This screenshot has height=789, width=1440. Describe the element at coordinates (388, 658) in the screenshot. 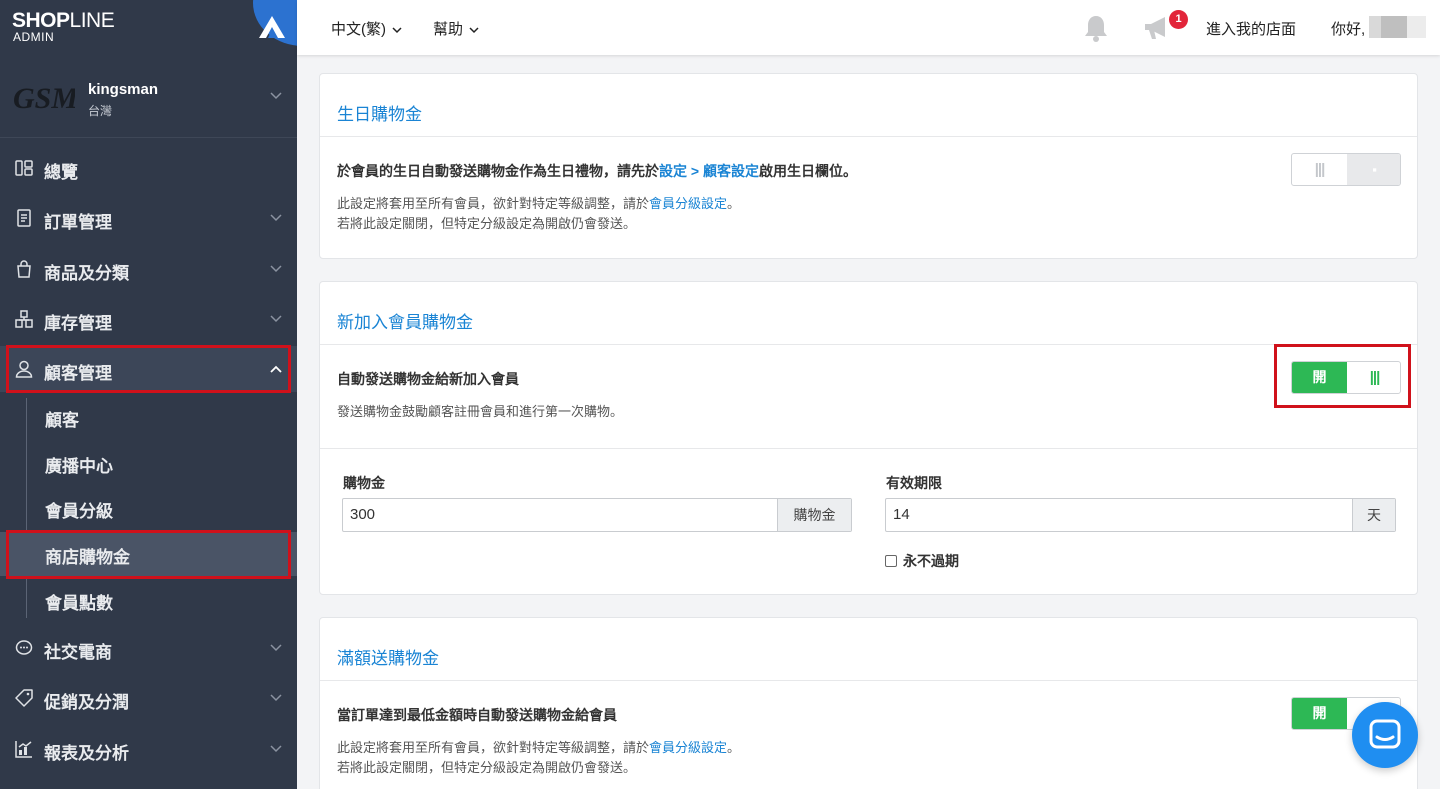

I see `card-title: 滿額送購物金` at that location.